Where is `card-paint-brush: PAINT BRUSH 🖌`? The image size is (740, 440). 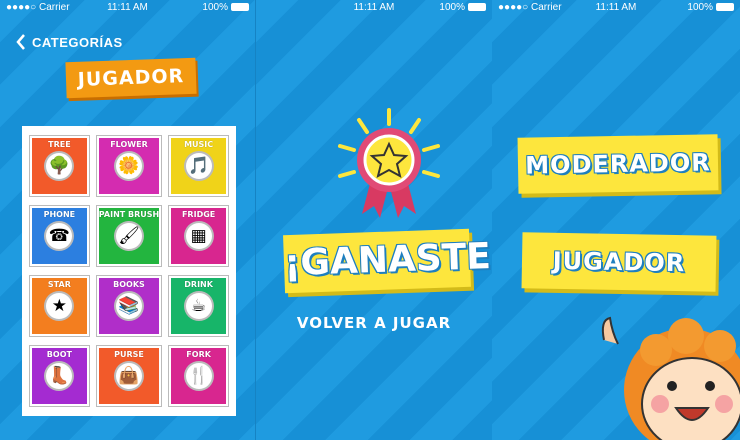
card-paint-brush: PAINT BRUSH 🖌 is located at coordinates (129, 236).